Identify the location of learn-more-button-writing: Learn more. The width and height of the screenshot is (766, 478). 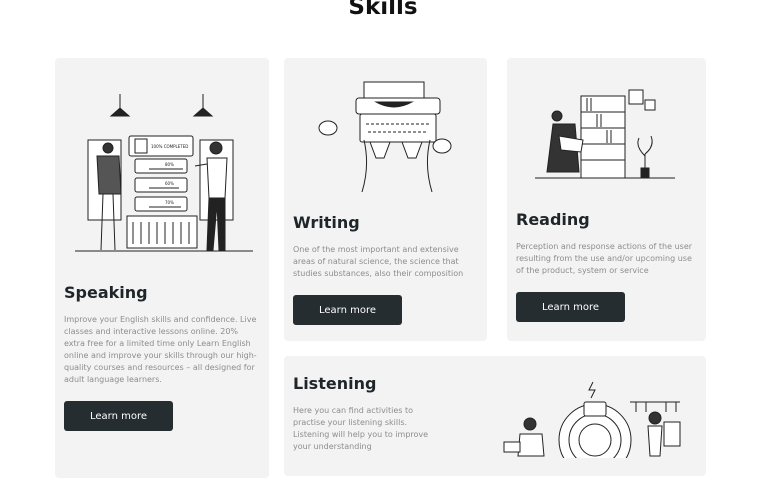
(347, 310).